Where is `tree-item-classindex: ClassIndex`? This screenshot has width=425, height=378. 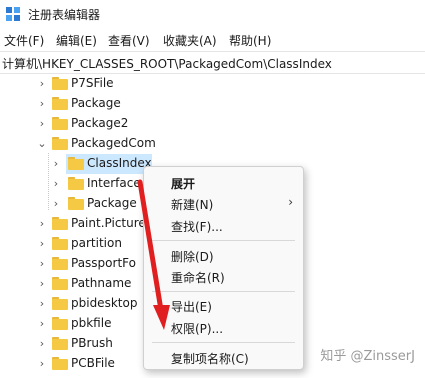 tree-item-classindex: ClassIndex is located at coordinates (109, 164).